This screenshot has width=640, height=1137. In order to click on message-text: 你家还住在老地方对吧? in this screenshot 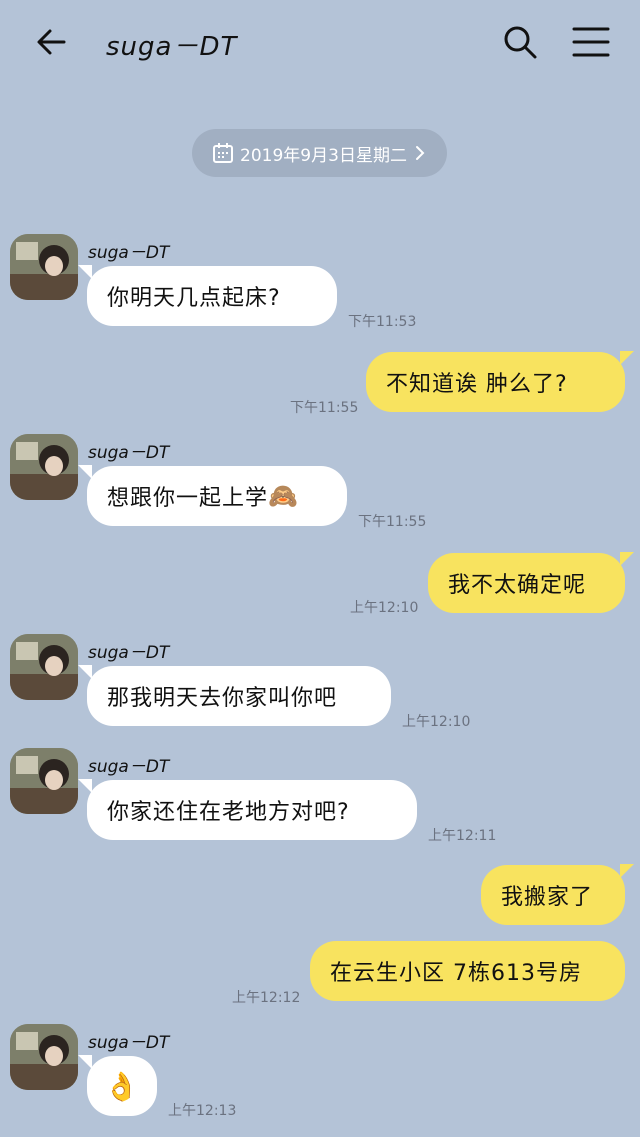, I will do `click(228, 812)`.